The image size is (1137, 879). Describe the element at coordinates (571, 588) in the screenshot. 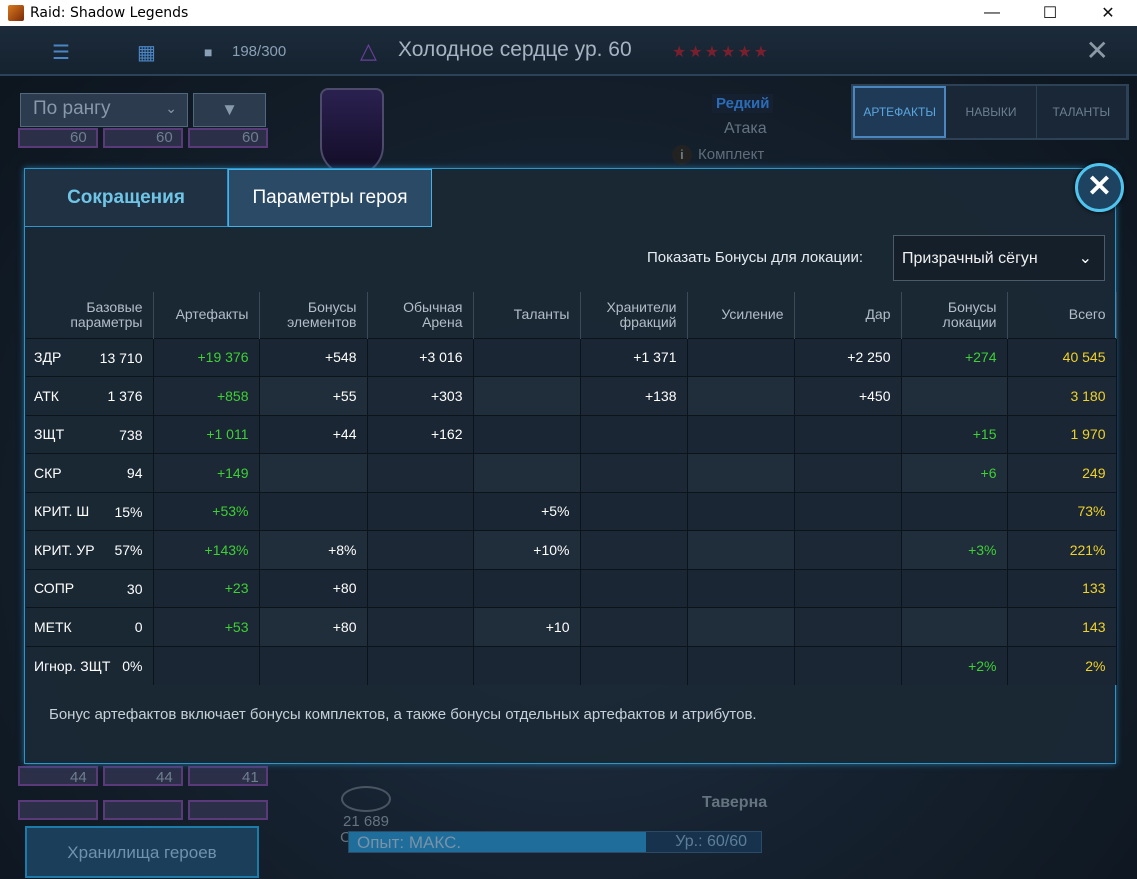

I see `table-row: СОПР 30 +23 +80 133` at that location.